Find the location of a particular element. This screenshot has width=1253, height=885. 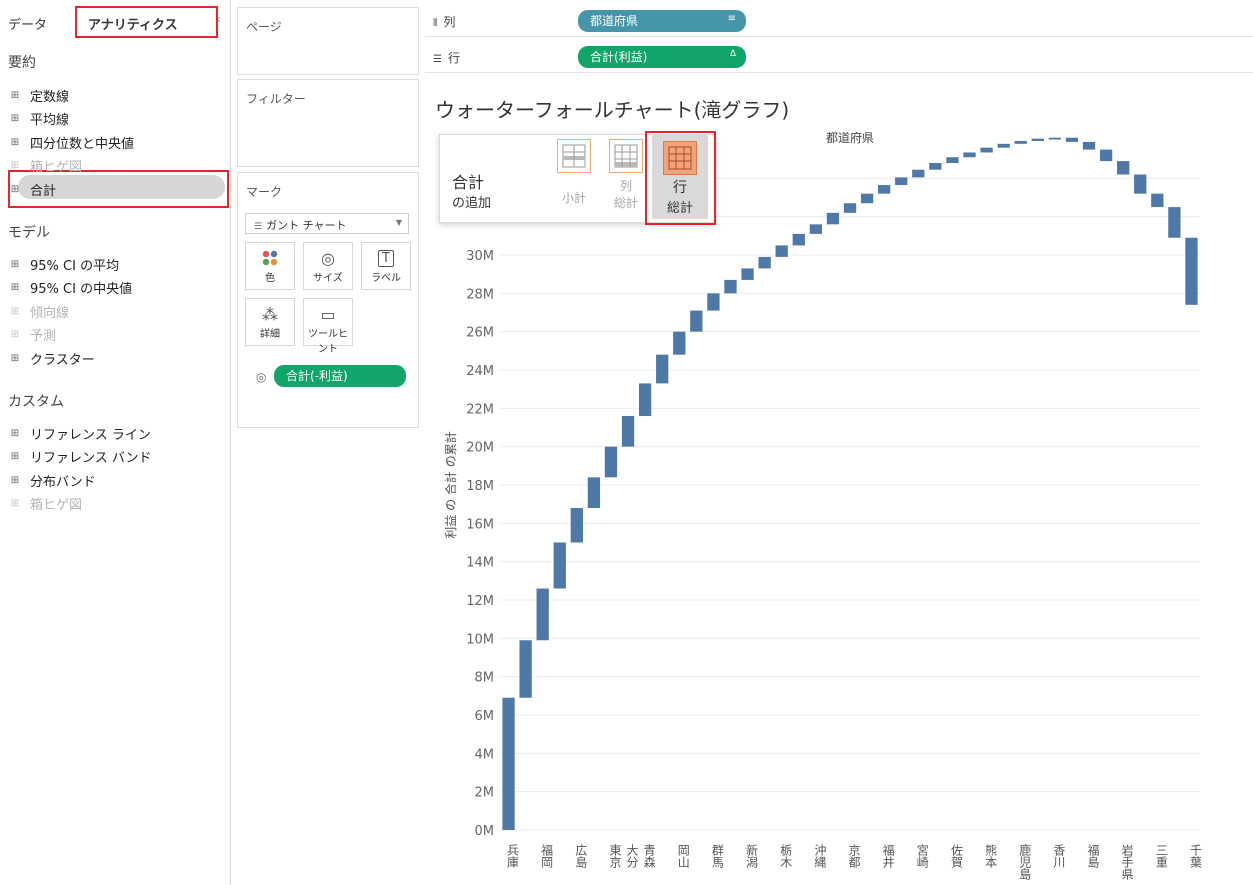

analytics-item: ⊞ 95% CI の中央値 is located at coordinates (70, 288).